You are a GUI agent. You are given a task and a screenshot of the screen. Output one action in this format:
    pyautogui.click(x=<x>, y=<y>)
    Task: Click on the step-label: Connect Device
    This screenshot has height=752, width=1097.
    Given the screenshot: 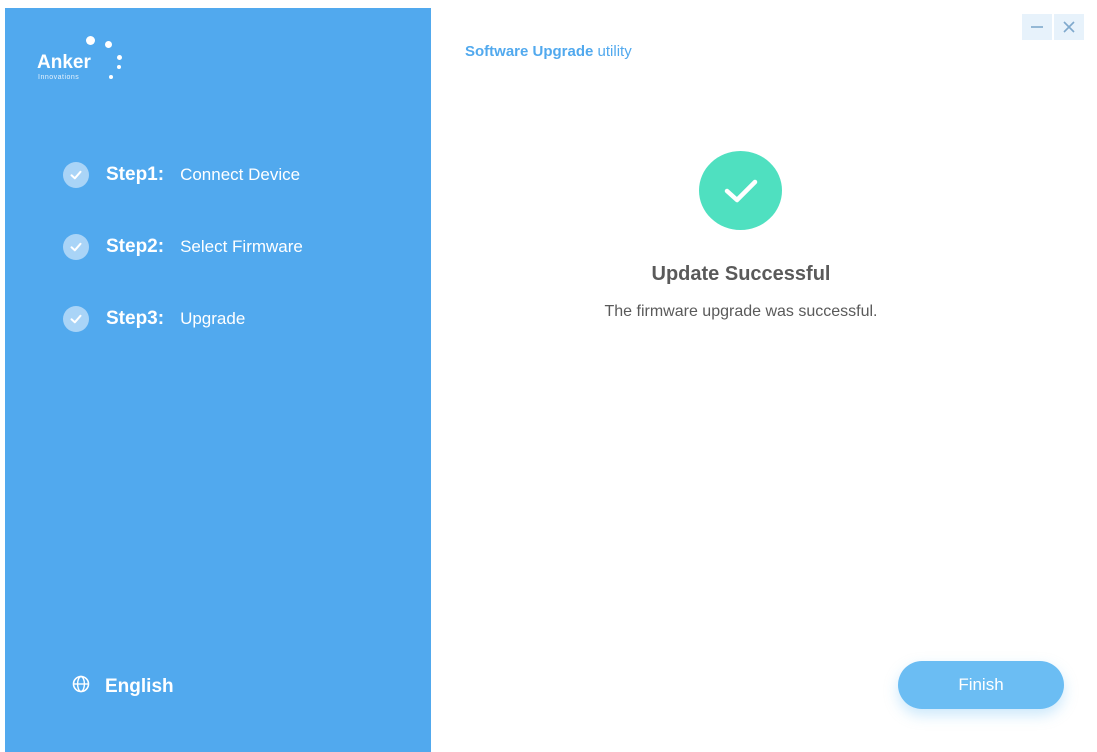 What is the action you would take?
    pyautogui.click(x=240, y=174)
    